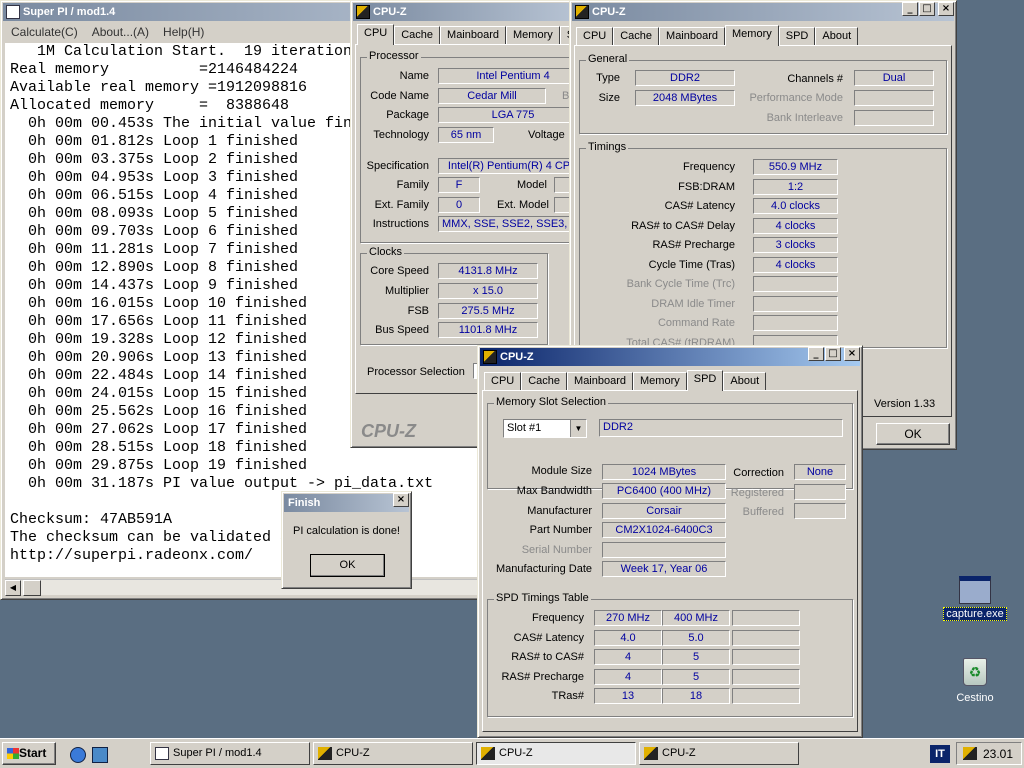  I want to click on max-bandwidth-value: PC6400 (400 MHz), so click(664, 491).